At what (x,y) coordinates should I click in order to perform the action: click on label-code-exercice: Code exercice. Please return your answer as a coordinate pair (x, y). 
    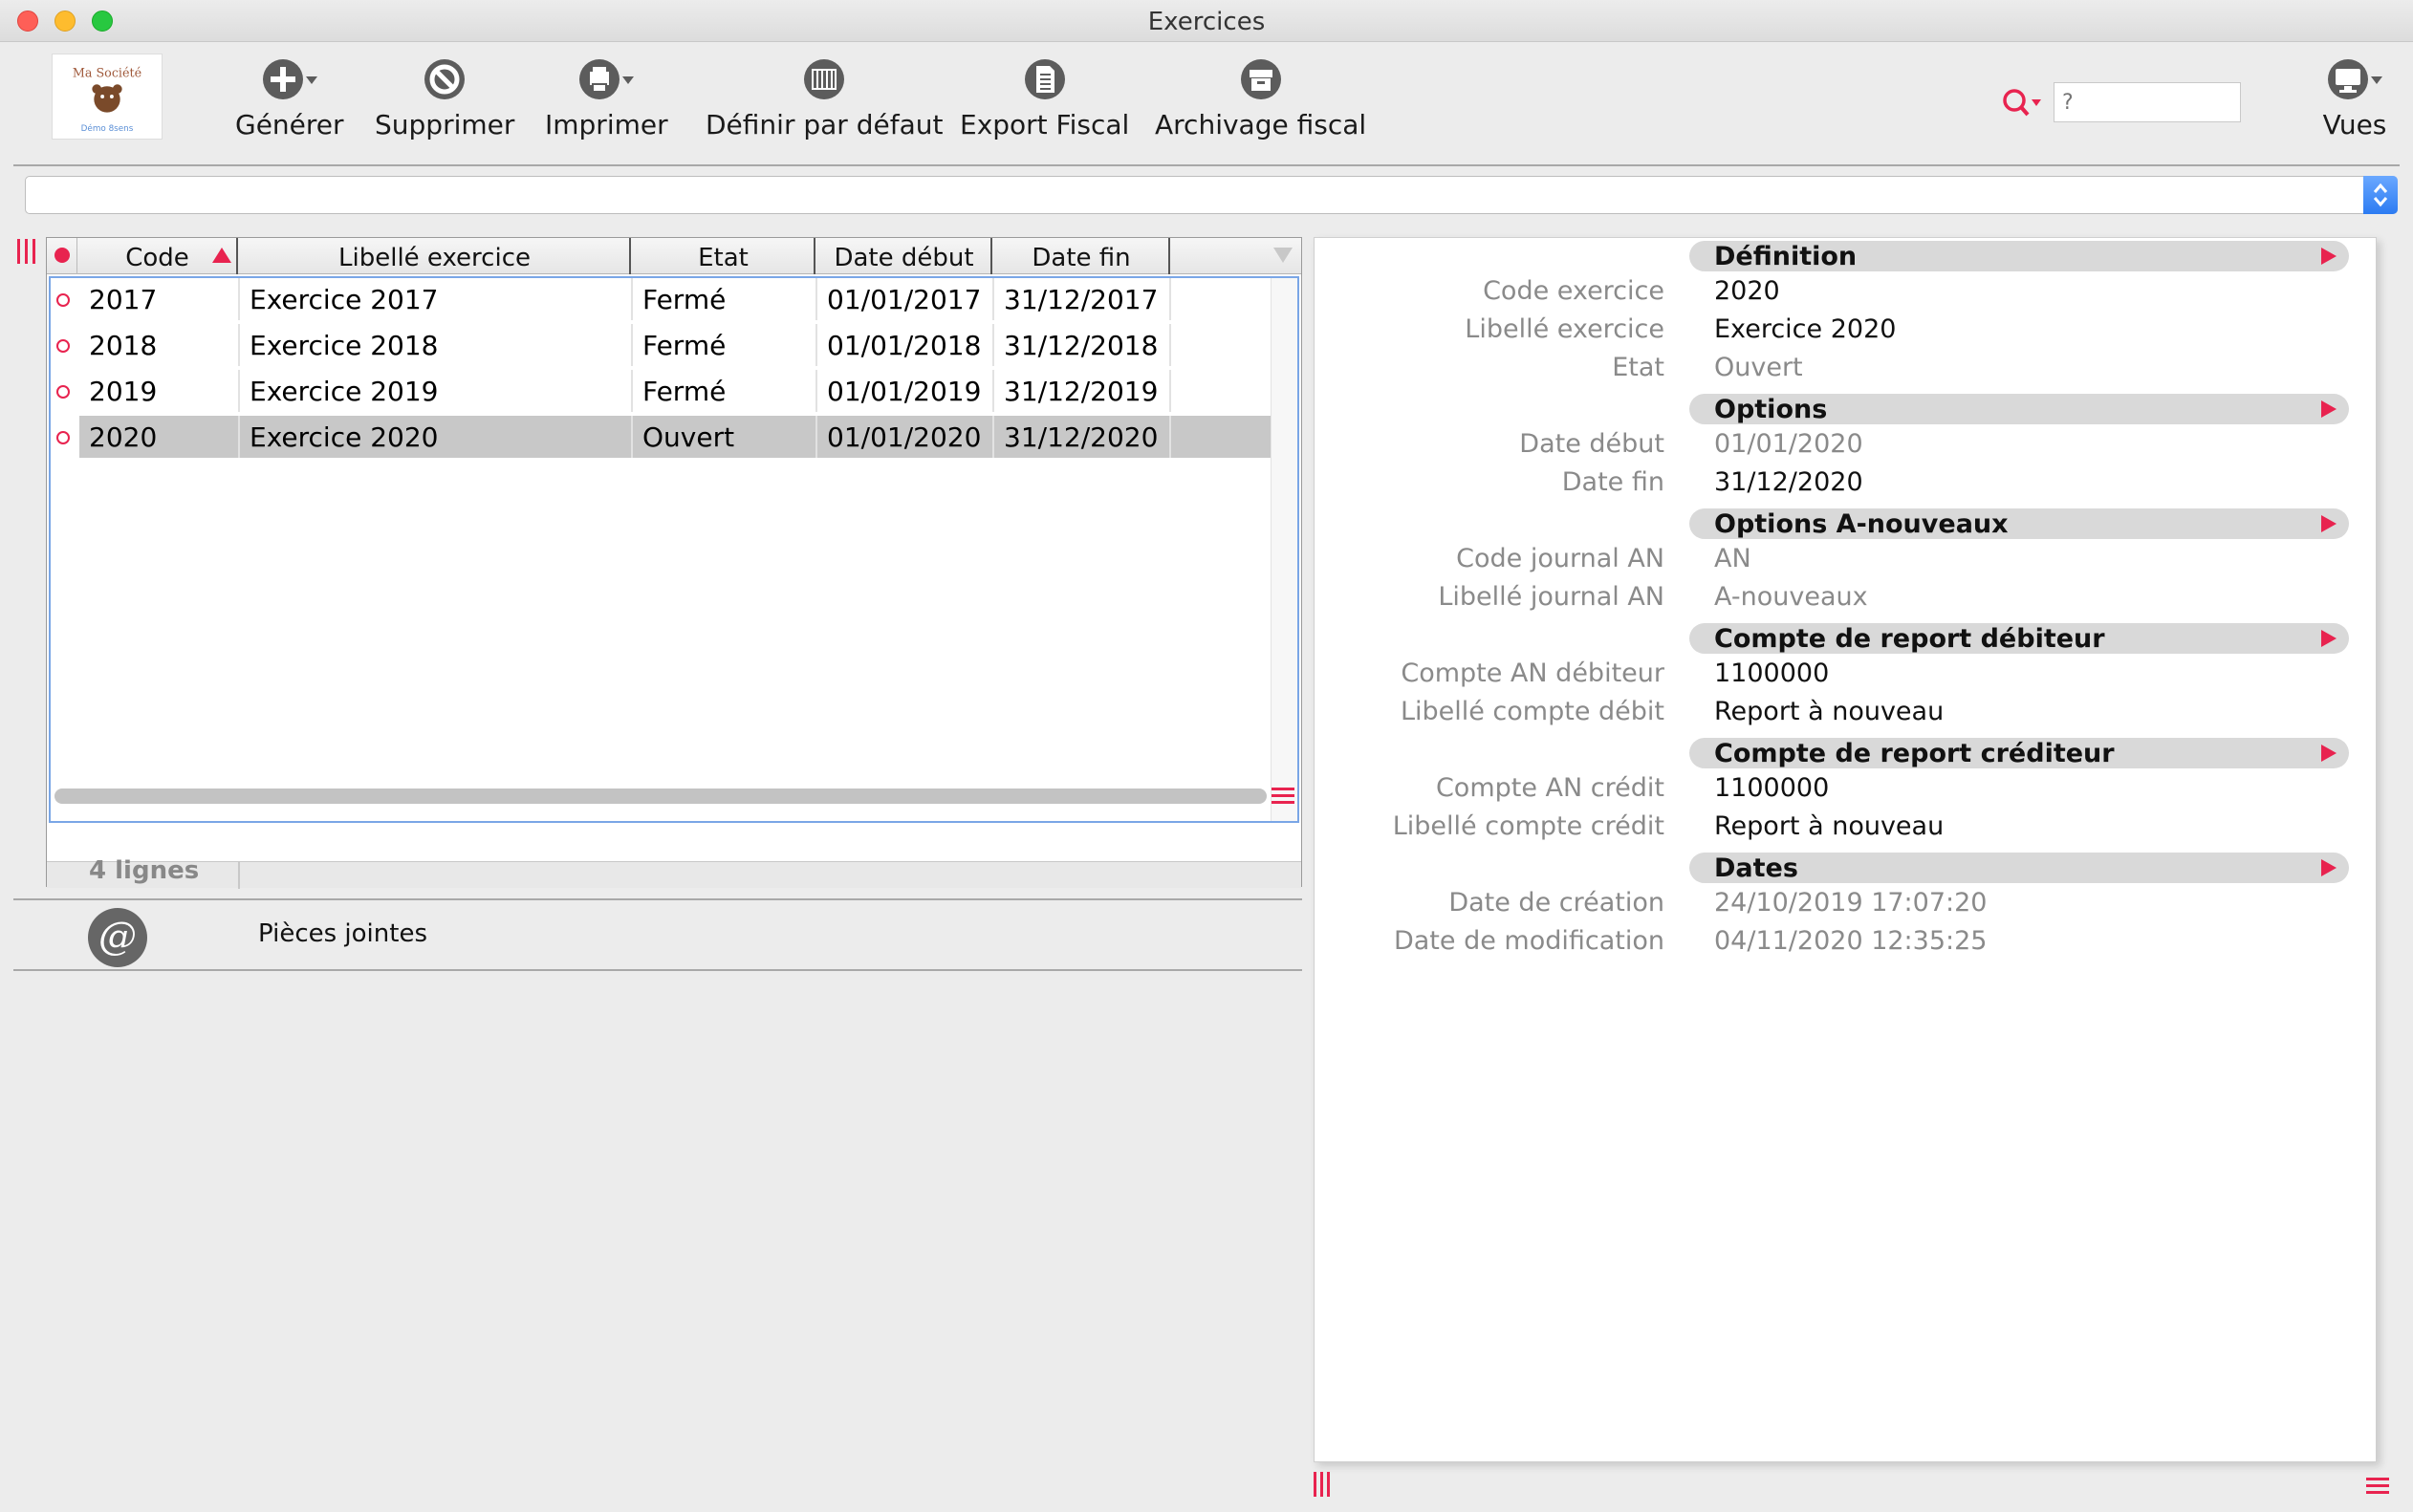
    Looking at the image, I should click on (1573, 291).